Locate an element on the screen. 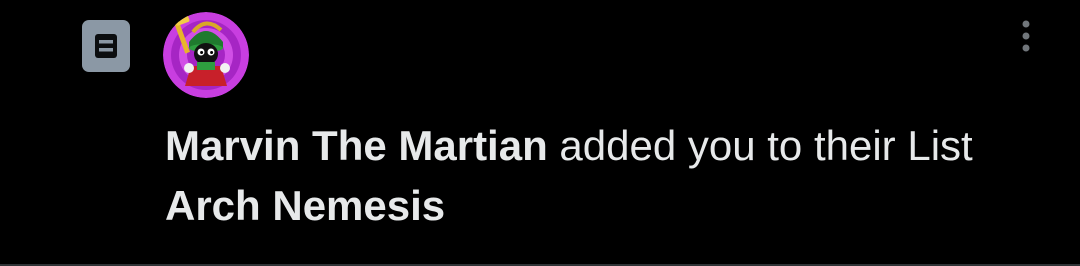 The image size is (1080, 266). vertical-ellipsis-icon is located at coordinates (1026, 36).